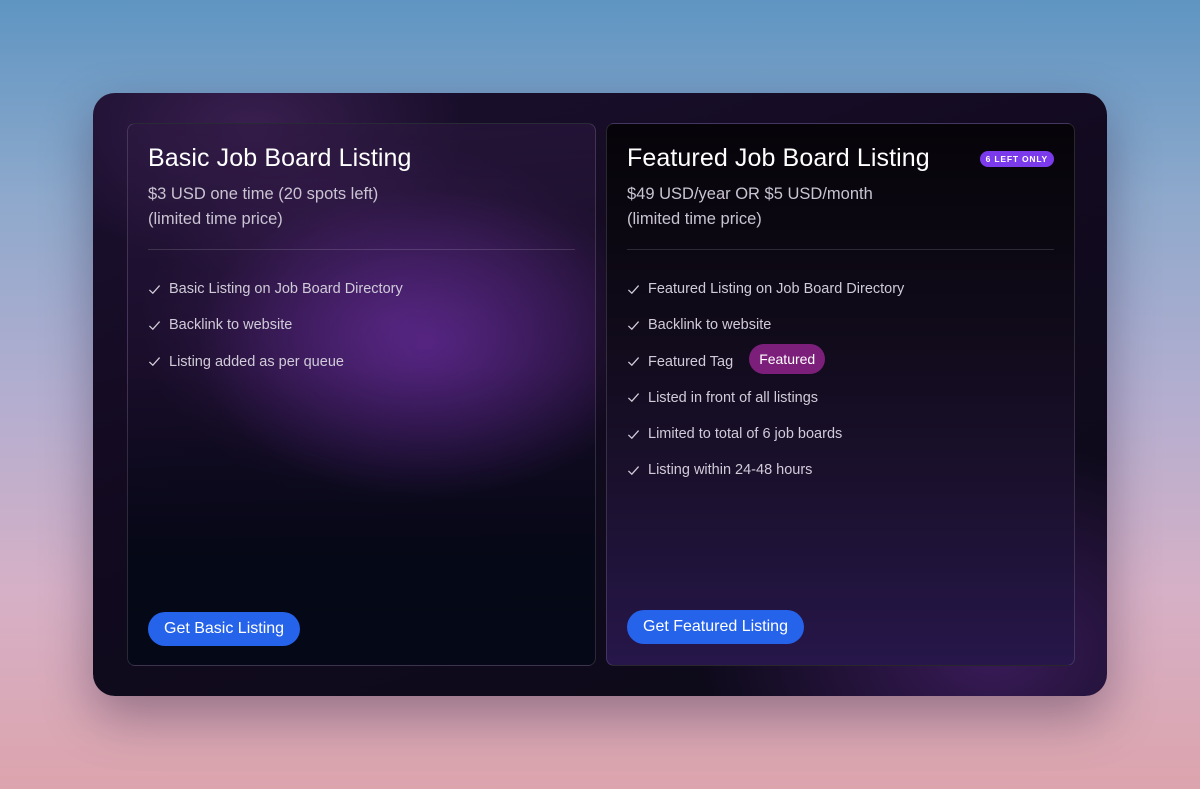  Describe the element at coordinates (691, 361) in the screenshot. I see `feature-label: Featured Tag` at that location.